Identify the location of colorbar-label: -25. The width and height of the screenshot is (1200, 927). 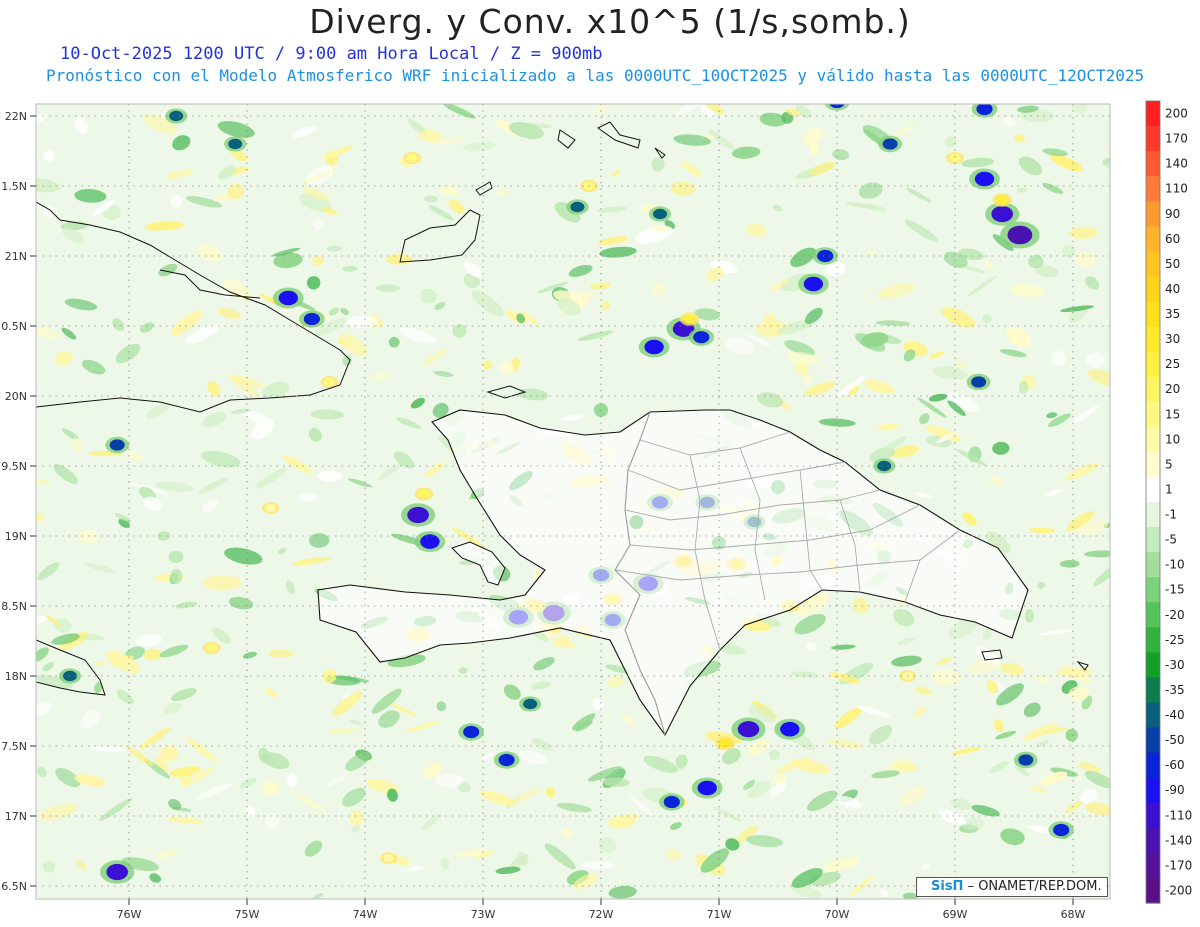
(1175, 640).